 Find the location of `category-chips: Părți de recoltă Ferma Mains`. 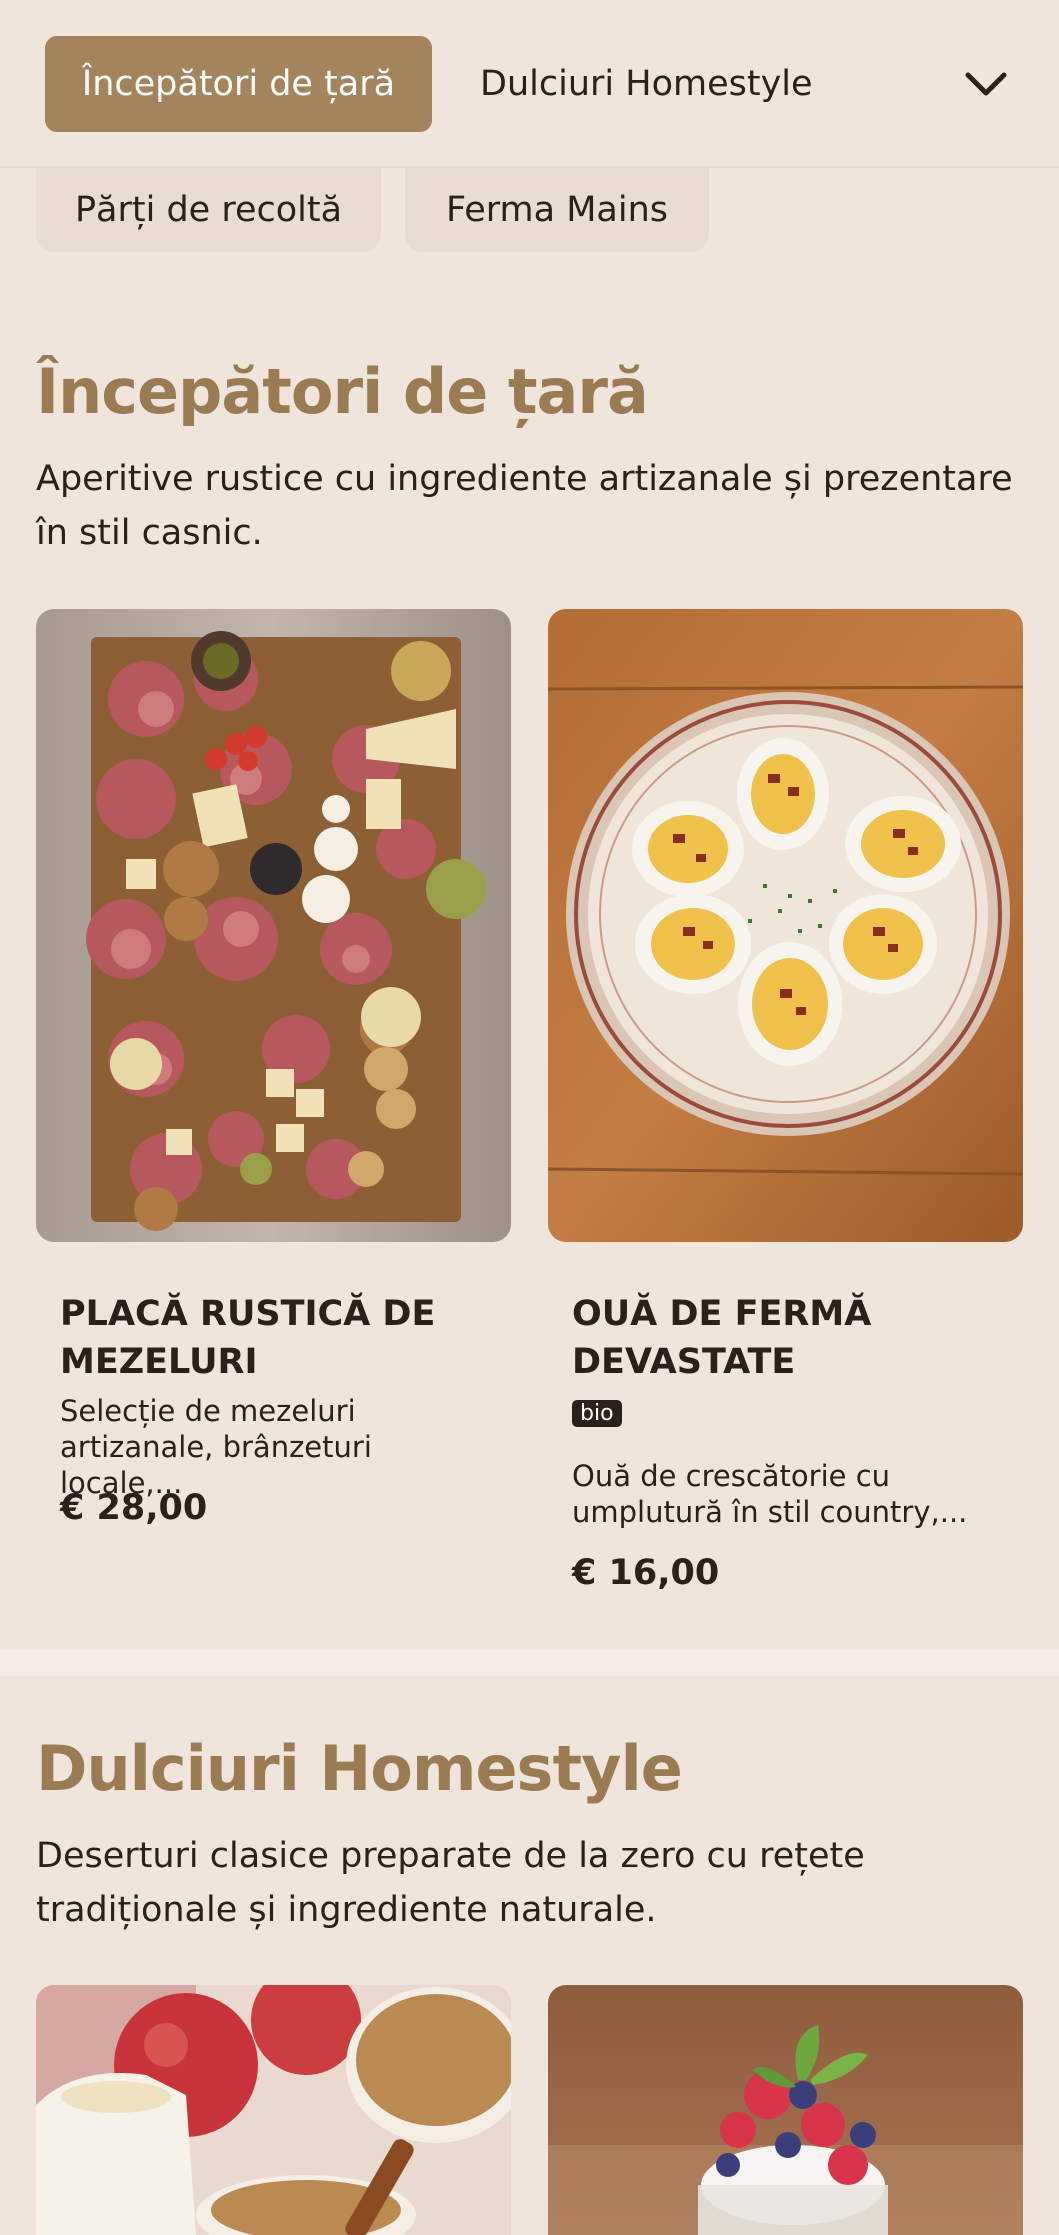

category-chips: Părți de recoltă Ferma Mains is located at coordinates (529, 211).